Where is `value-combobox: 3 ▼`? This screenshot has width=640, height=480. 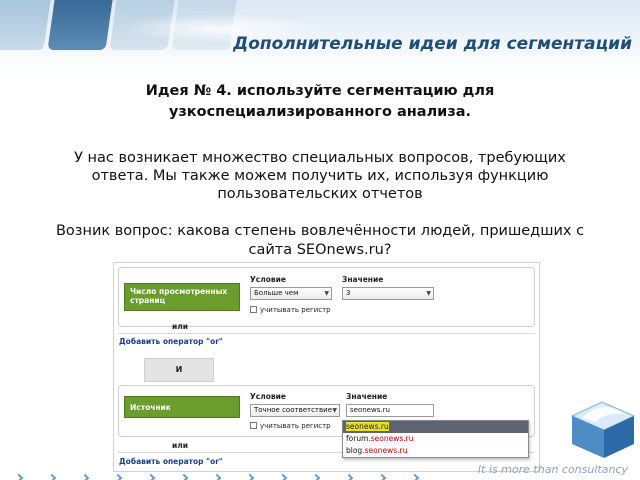 value-combobox: 3 ▼ is located at coordinates (388, 293).